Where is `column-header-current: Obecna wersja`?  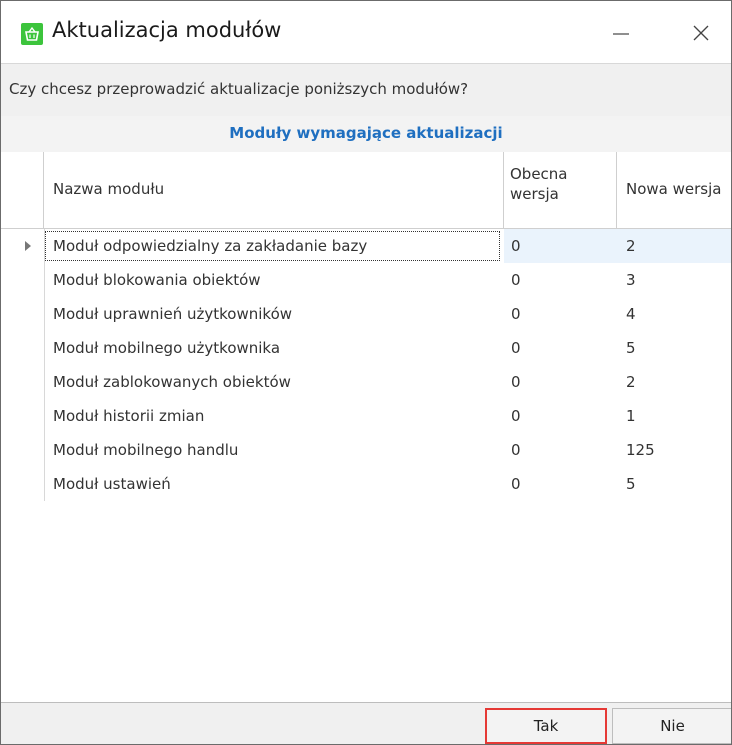
column-header-current: Obecna wersja is located at coordinates (560, 190).